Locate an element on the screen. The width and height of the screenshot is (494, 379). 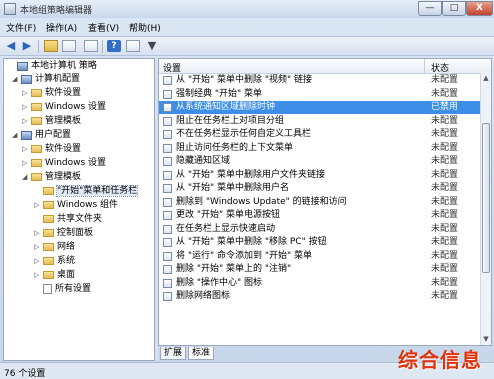
table-row: 更改 "开始" 菜单电源按钮 未配置 is located at coordinates (325, 215).